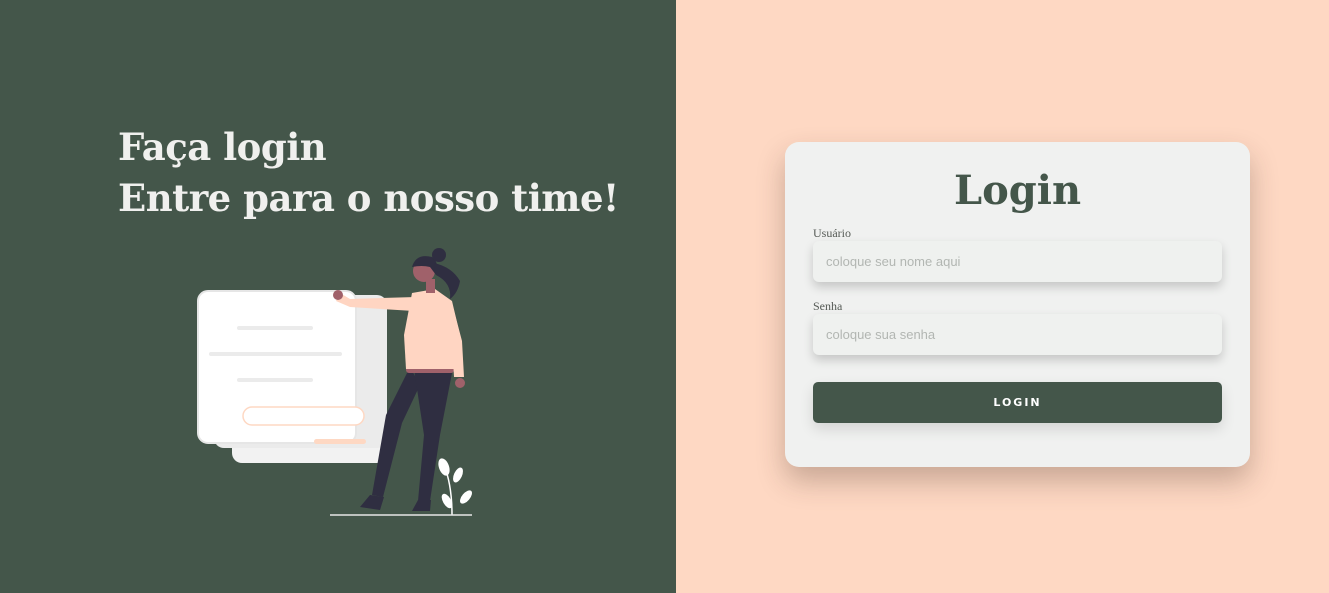 The height and width of the screenshot is (593, 1329). I want to click on hero-line-1: Faça login, so click(222, 147).